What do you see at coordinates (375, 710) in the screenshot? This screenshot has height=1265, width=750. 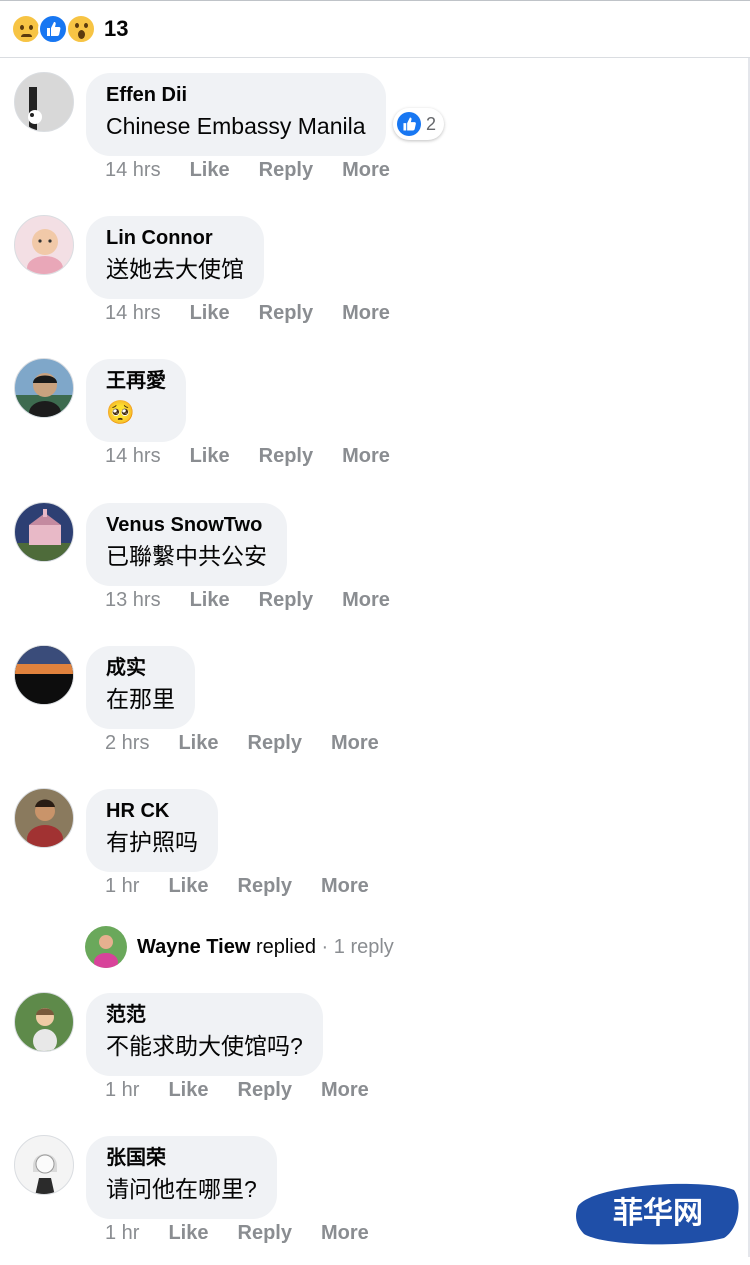 I see `comment-item: 成实 在那里 2 hrs Like Reply More` at bounding box center [375, 710].